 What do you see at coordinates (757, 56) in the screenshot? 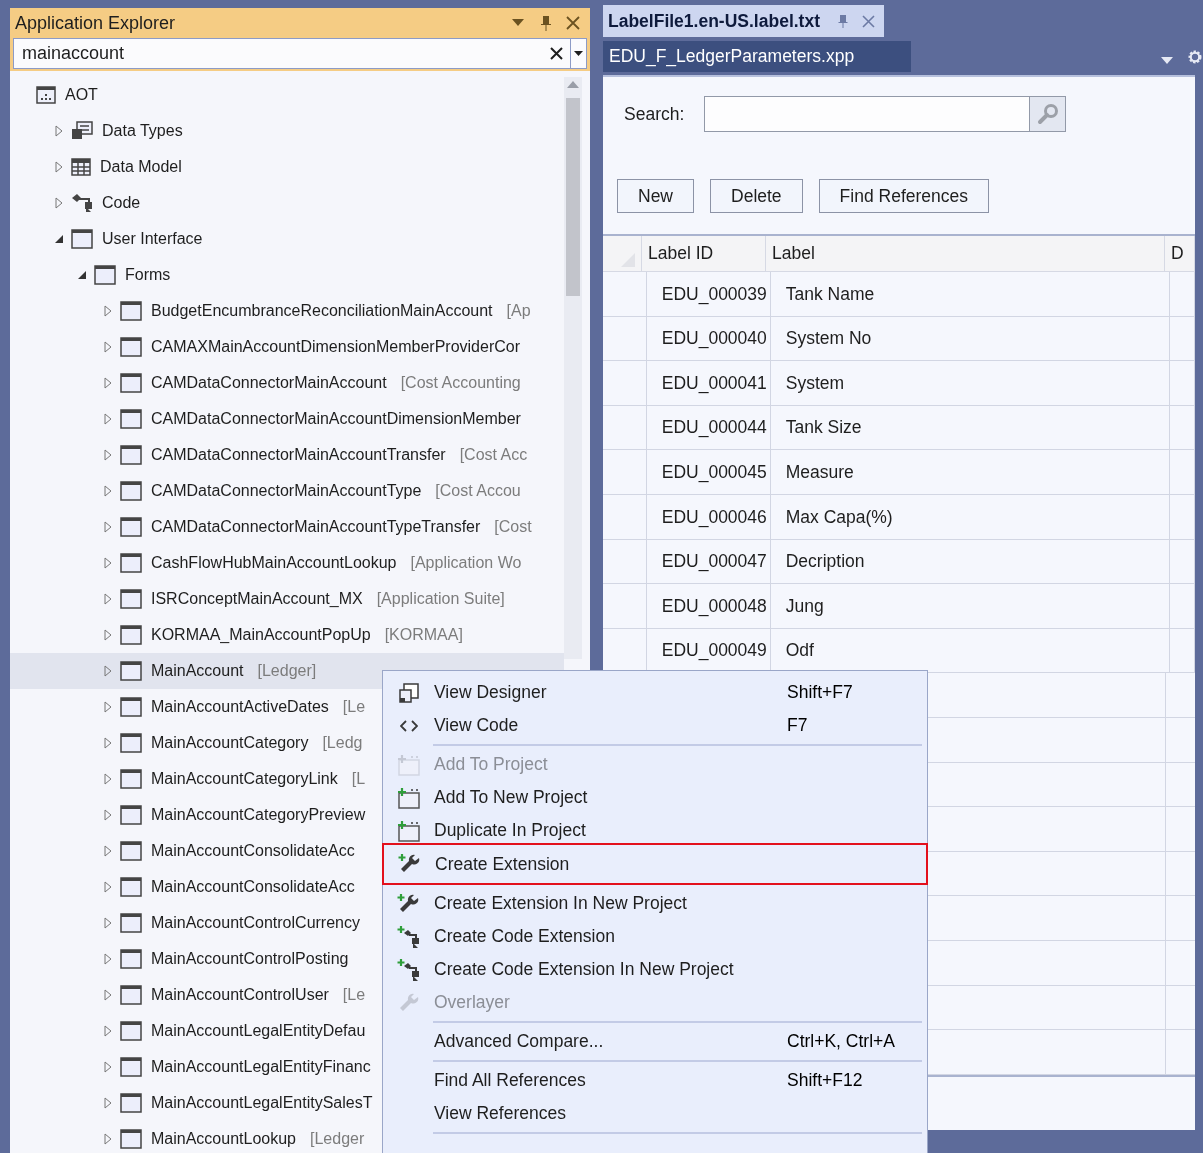
I see `document-tab: EDU_F_LedgerParameters.xpp` at bounding box center [757, 56].